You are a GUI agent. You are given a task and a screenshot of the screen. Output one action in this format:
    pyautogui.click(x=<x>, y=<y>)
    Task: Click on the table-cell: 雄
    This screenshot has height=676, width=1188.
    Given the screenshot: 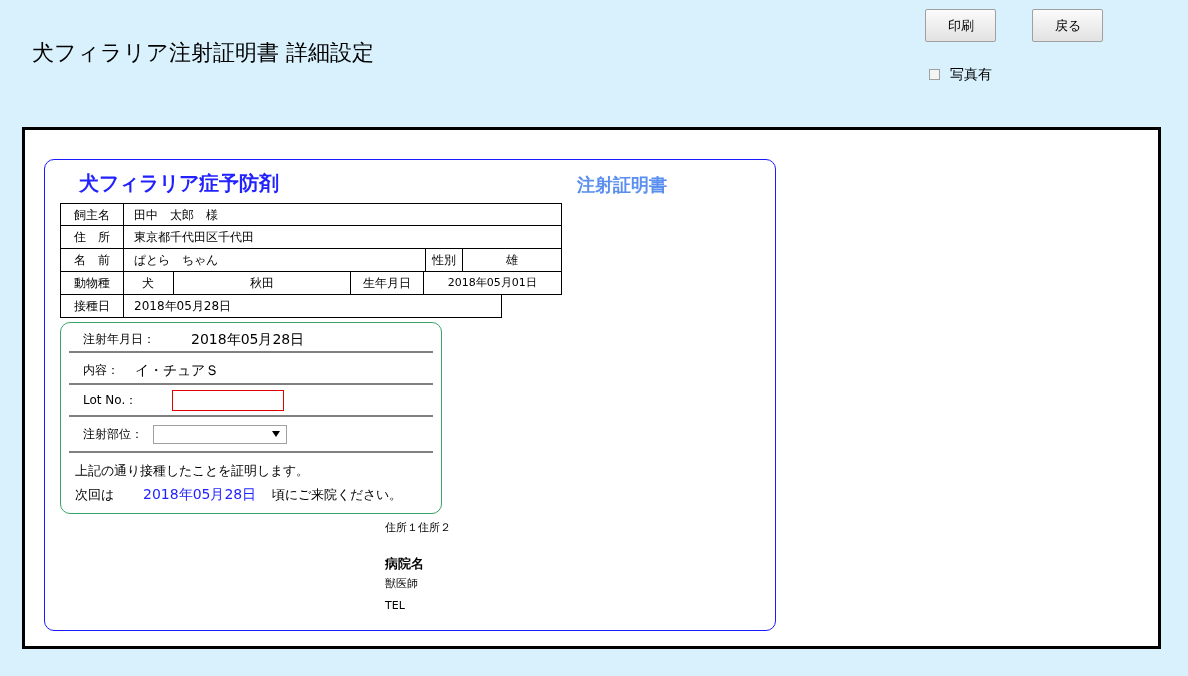 What is the action you would take?
    pyautogui.click(x=511, y=260)
    